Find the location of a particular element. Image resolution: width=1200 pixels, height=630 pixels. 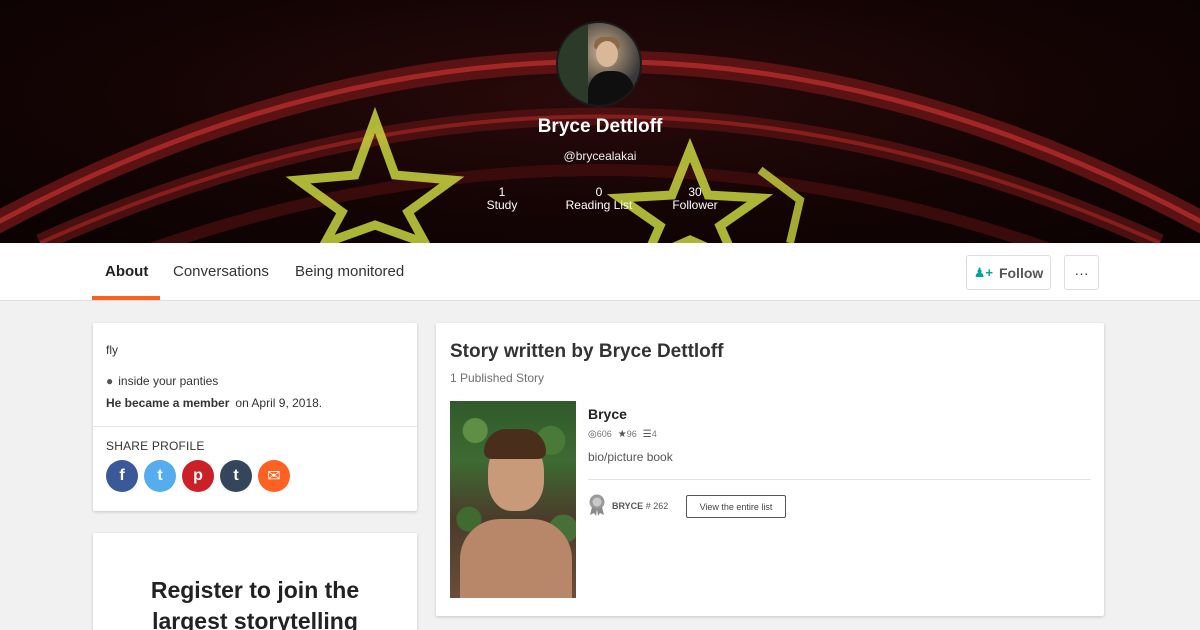

votes-stat: ★96 is located at coordinates (627, 434).